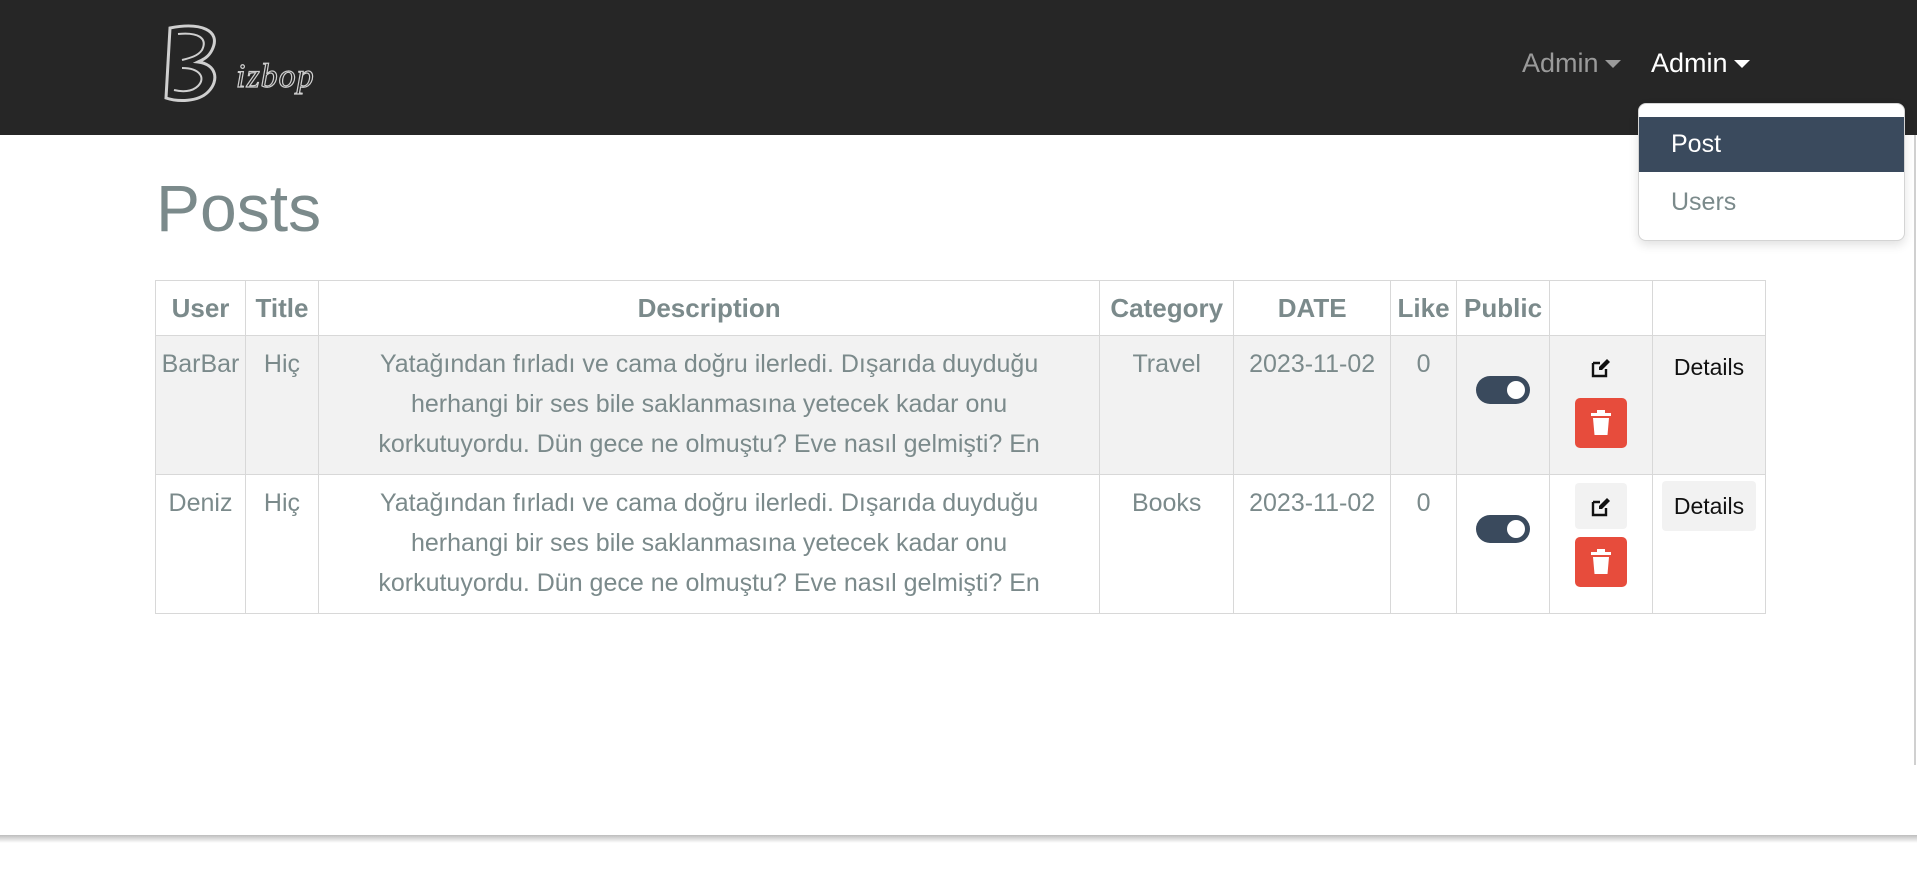  Describe the element at coordinates (281, 308) in the screenshot. I see `column-header-title: Title` at that location.